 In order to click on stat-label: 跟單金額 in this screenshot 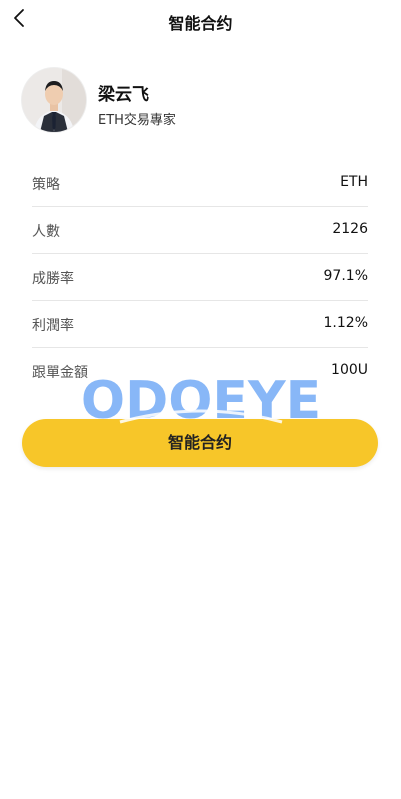, I will do `click(60, 373)`.